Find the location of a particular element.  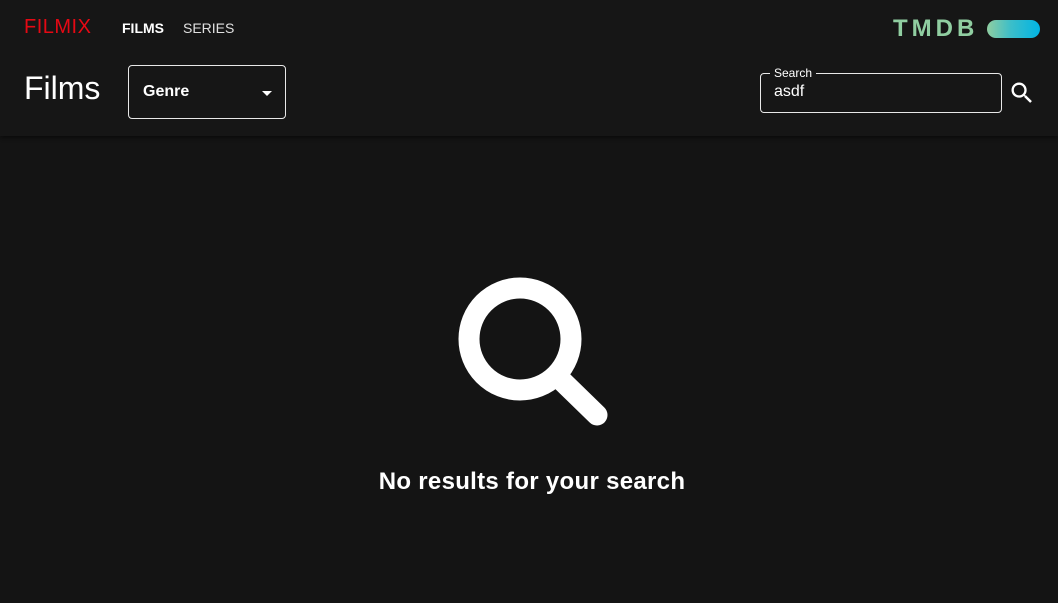

search-button is located at coordinates (1022, 93).